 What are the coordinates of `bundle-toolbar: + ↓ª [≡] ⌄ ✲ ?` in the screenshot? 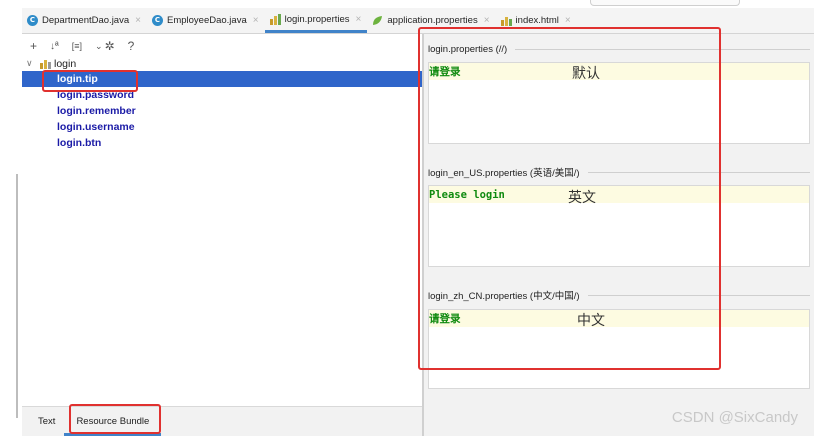 It's located at (222, 46).